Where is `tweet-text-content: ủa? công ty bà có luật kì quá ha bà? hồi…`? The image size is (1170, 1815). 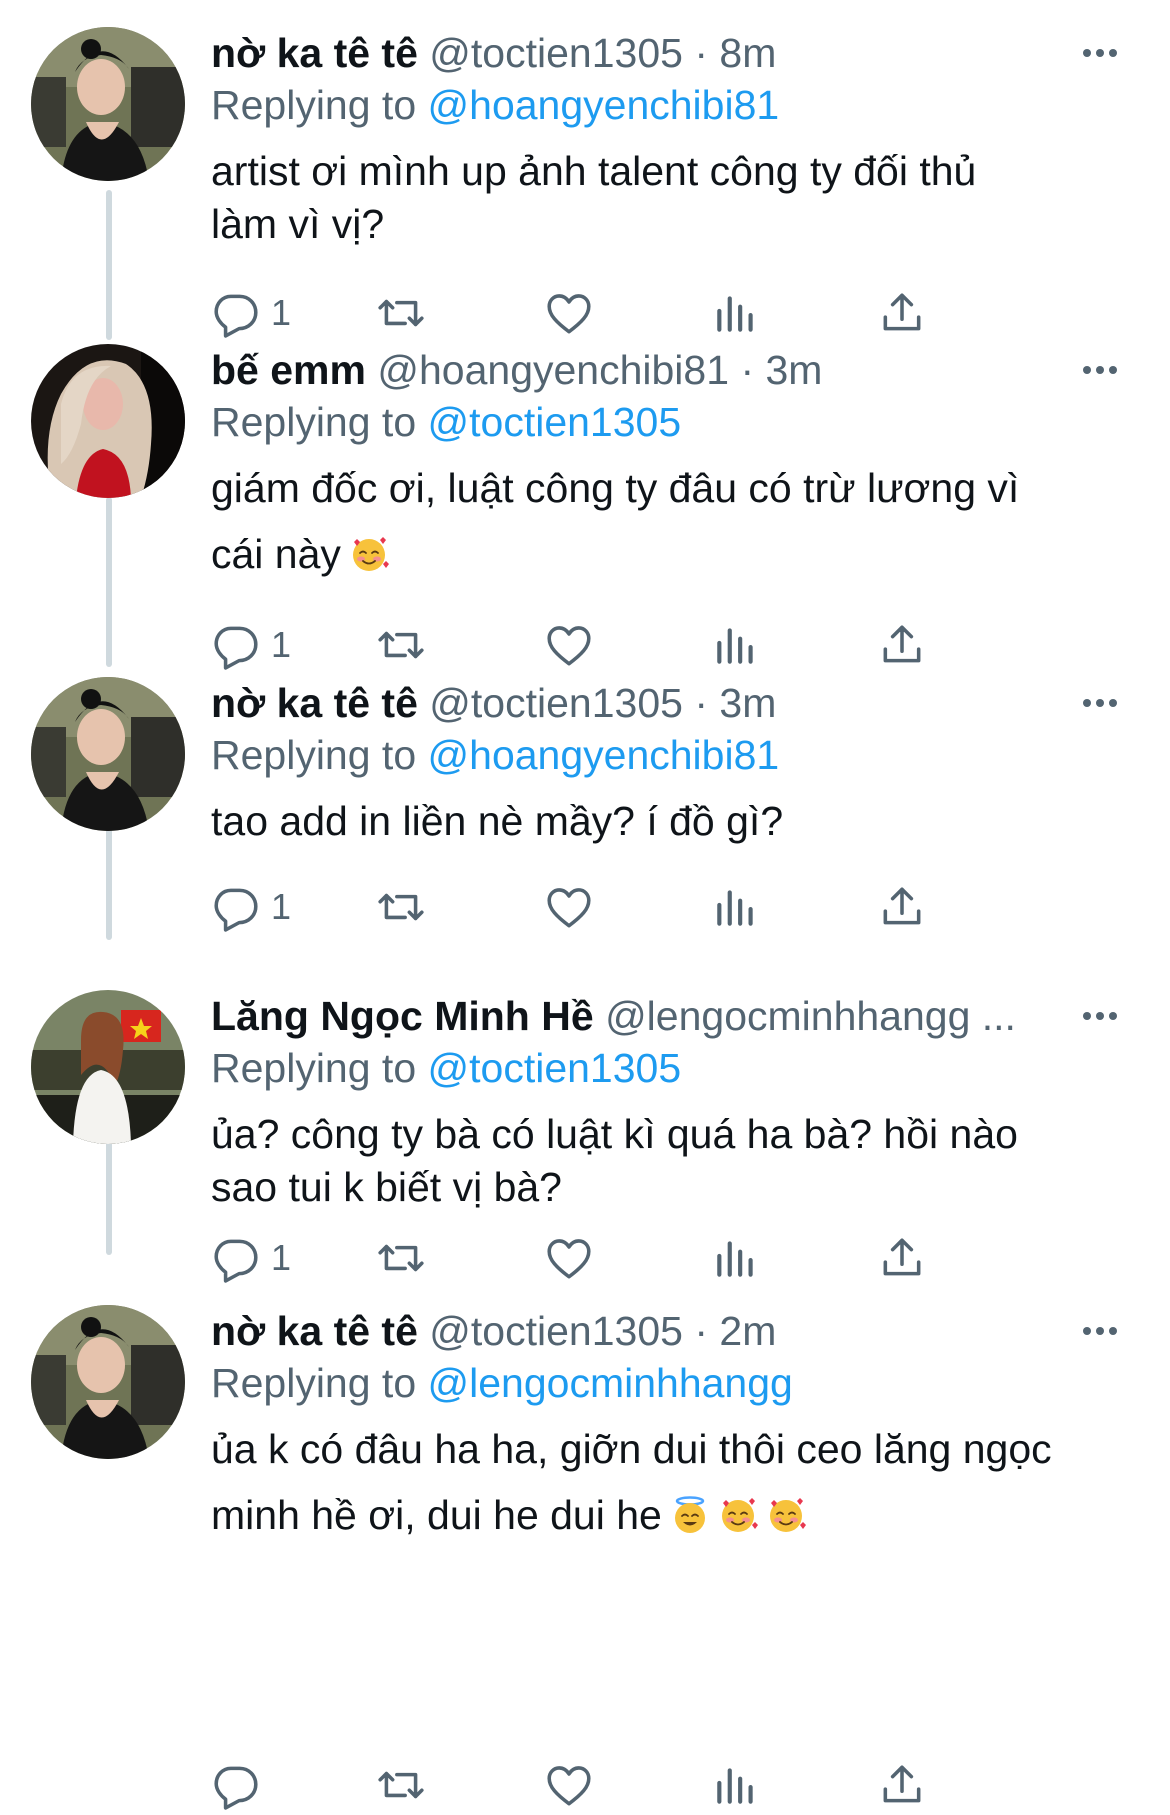
tweet-text-content: ủa? công ty bà có luật kì quá ha bà? hồi… is located at coordinates (614, 1160).